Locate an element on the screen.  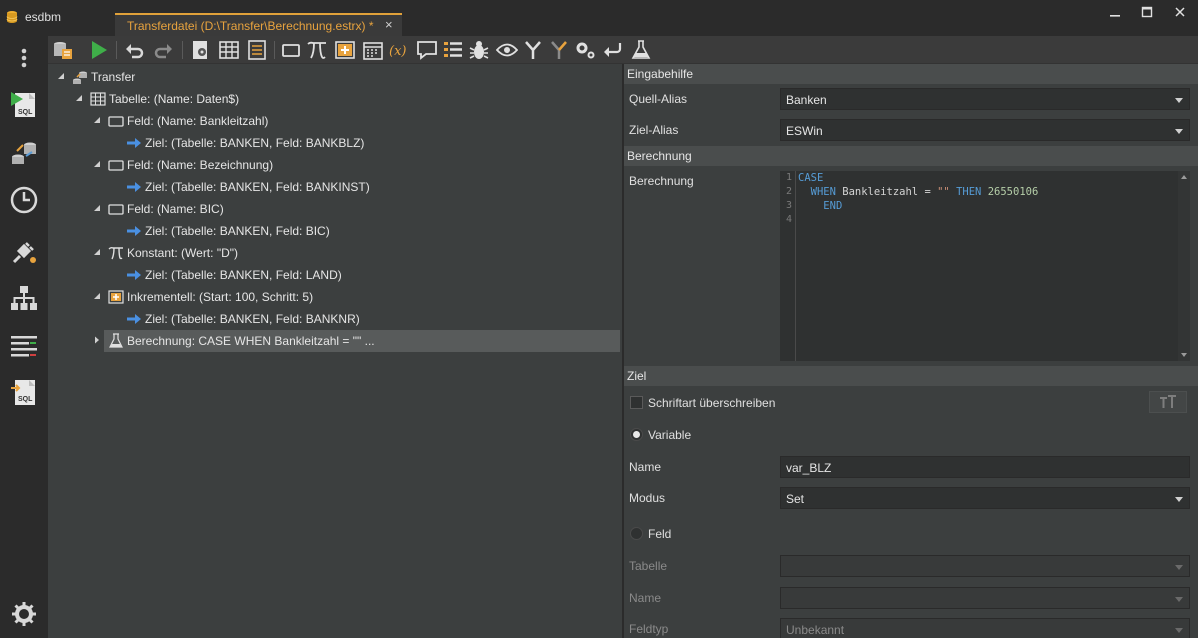
undo-icon is located at coordinates (135, 50).